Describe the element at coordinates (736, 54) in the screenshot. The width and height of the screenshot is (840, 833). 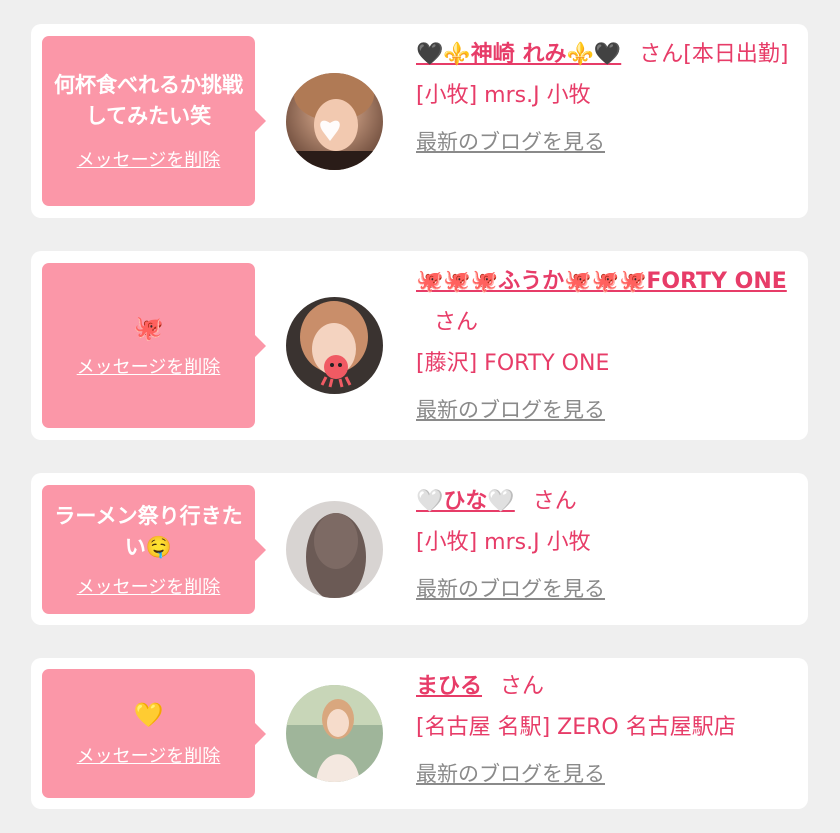
I see `status-text: [本日出勤]` at that location.